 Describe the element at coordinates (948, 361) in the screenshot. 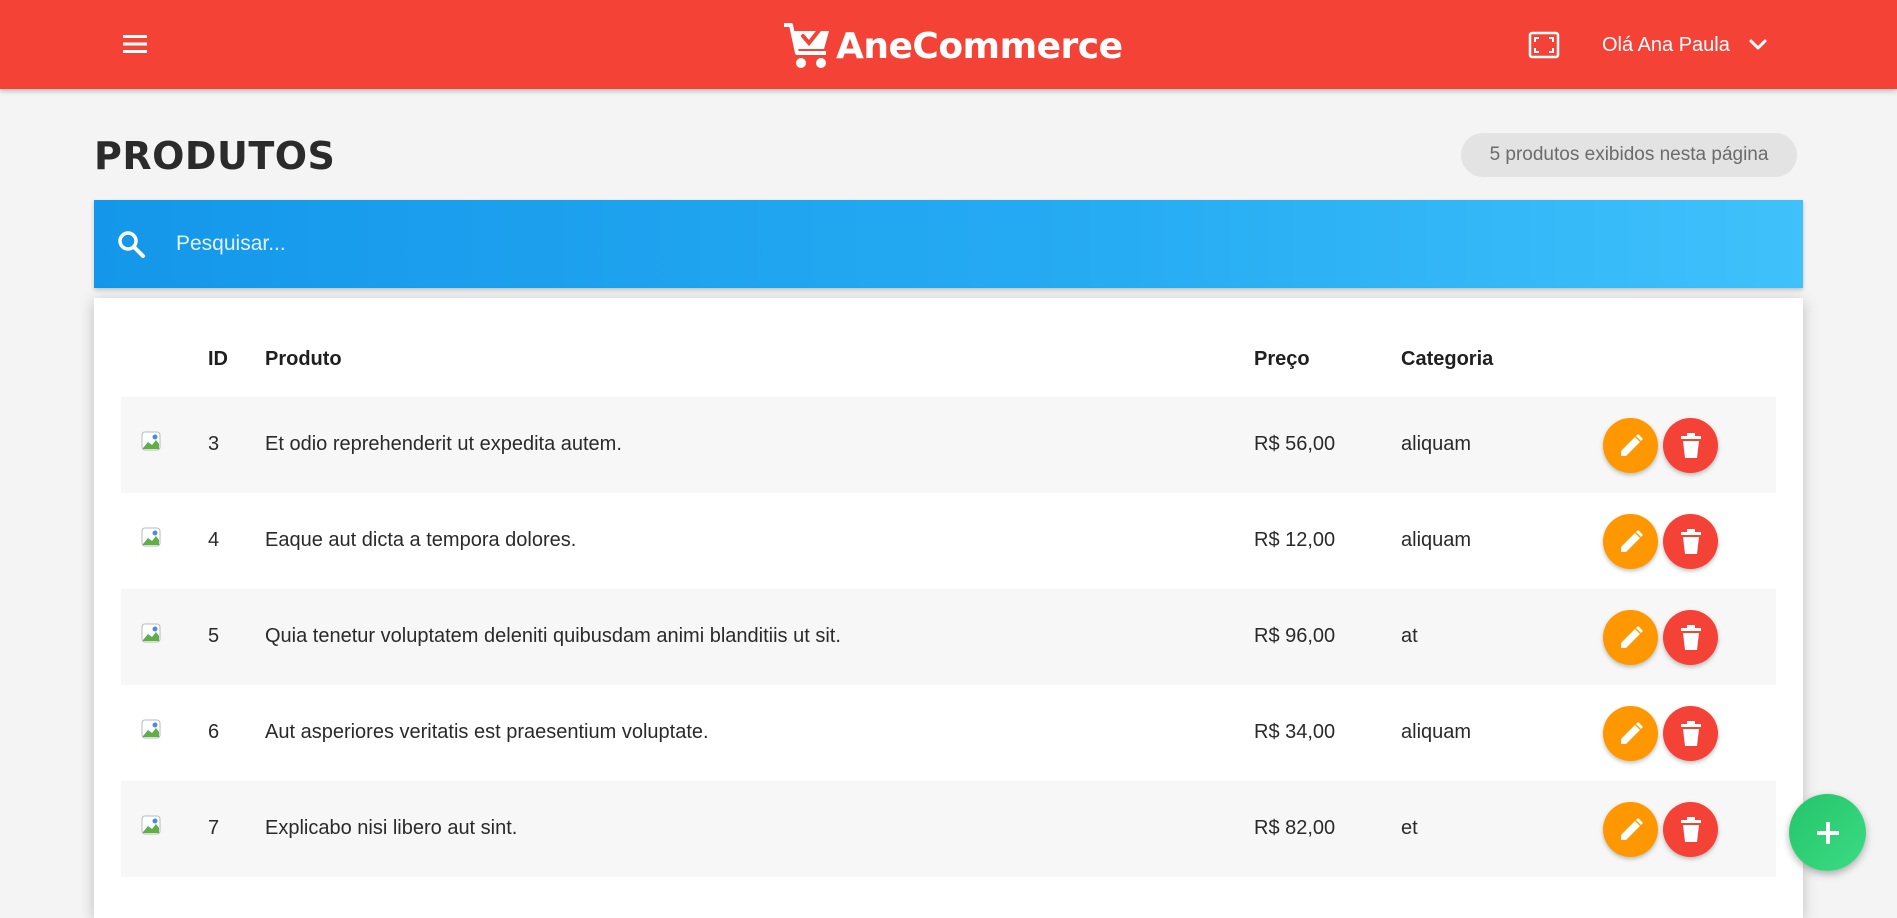

I see `table-header: ID Produto Preço Categoria` at that location.